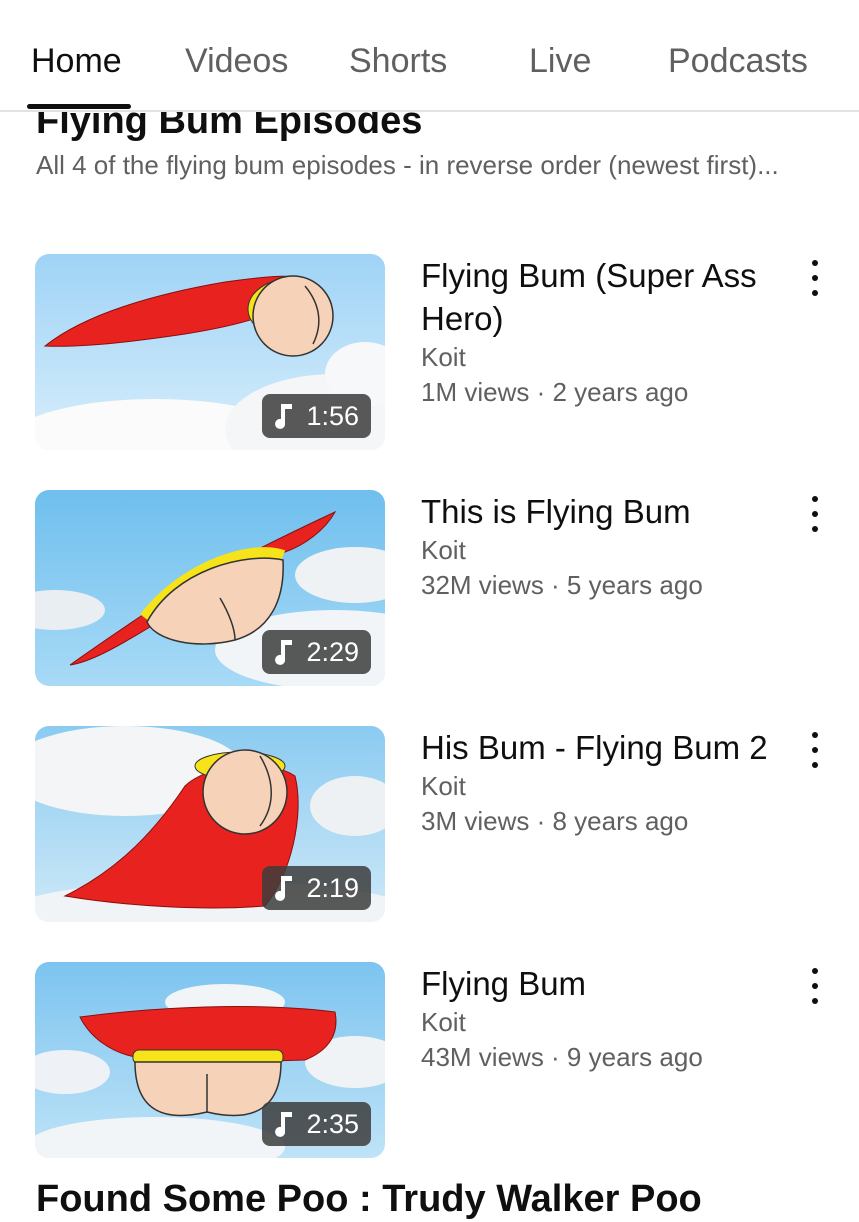  Describe the element at coordinates (738, 61) in the screenshot. I see `tab-podcasts: Podcasts` at that location.